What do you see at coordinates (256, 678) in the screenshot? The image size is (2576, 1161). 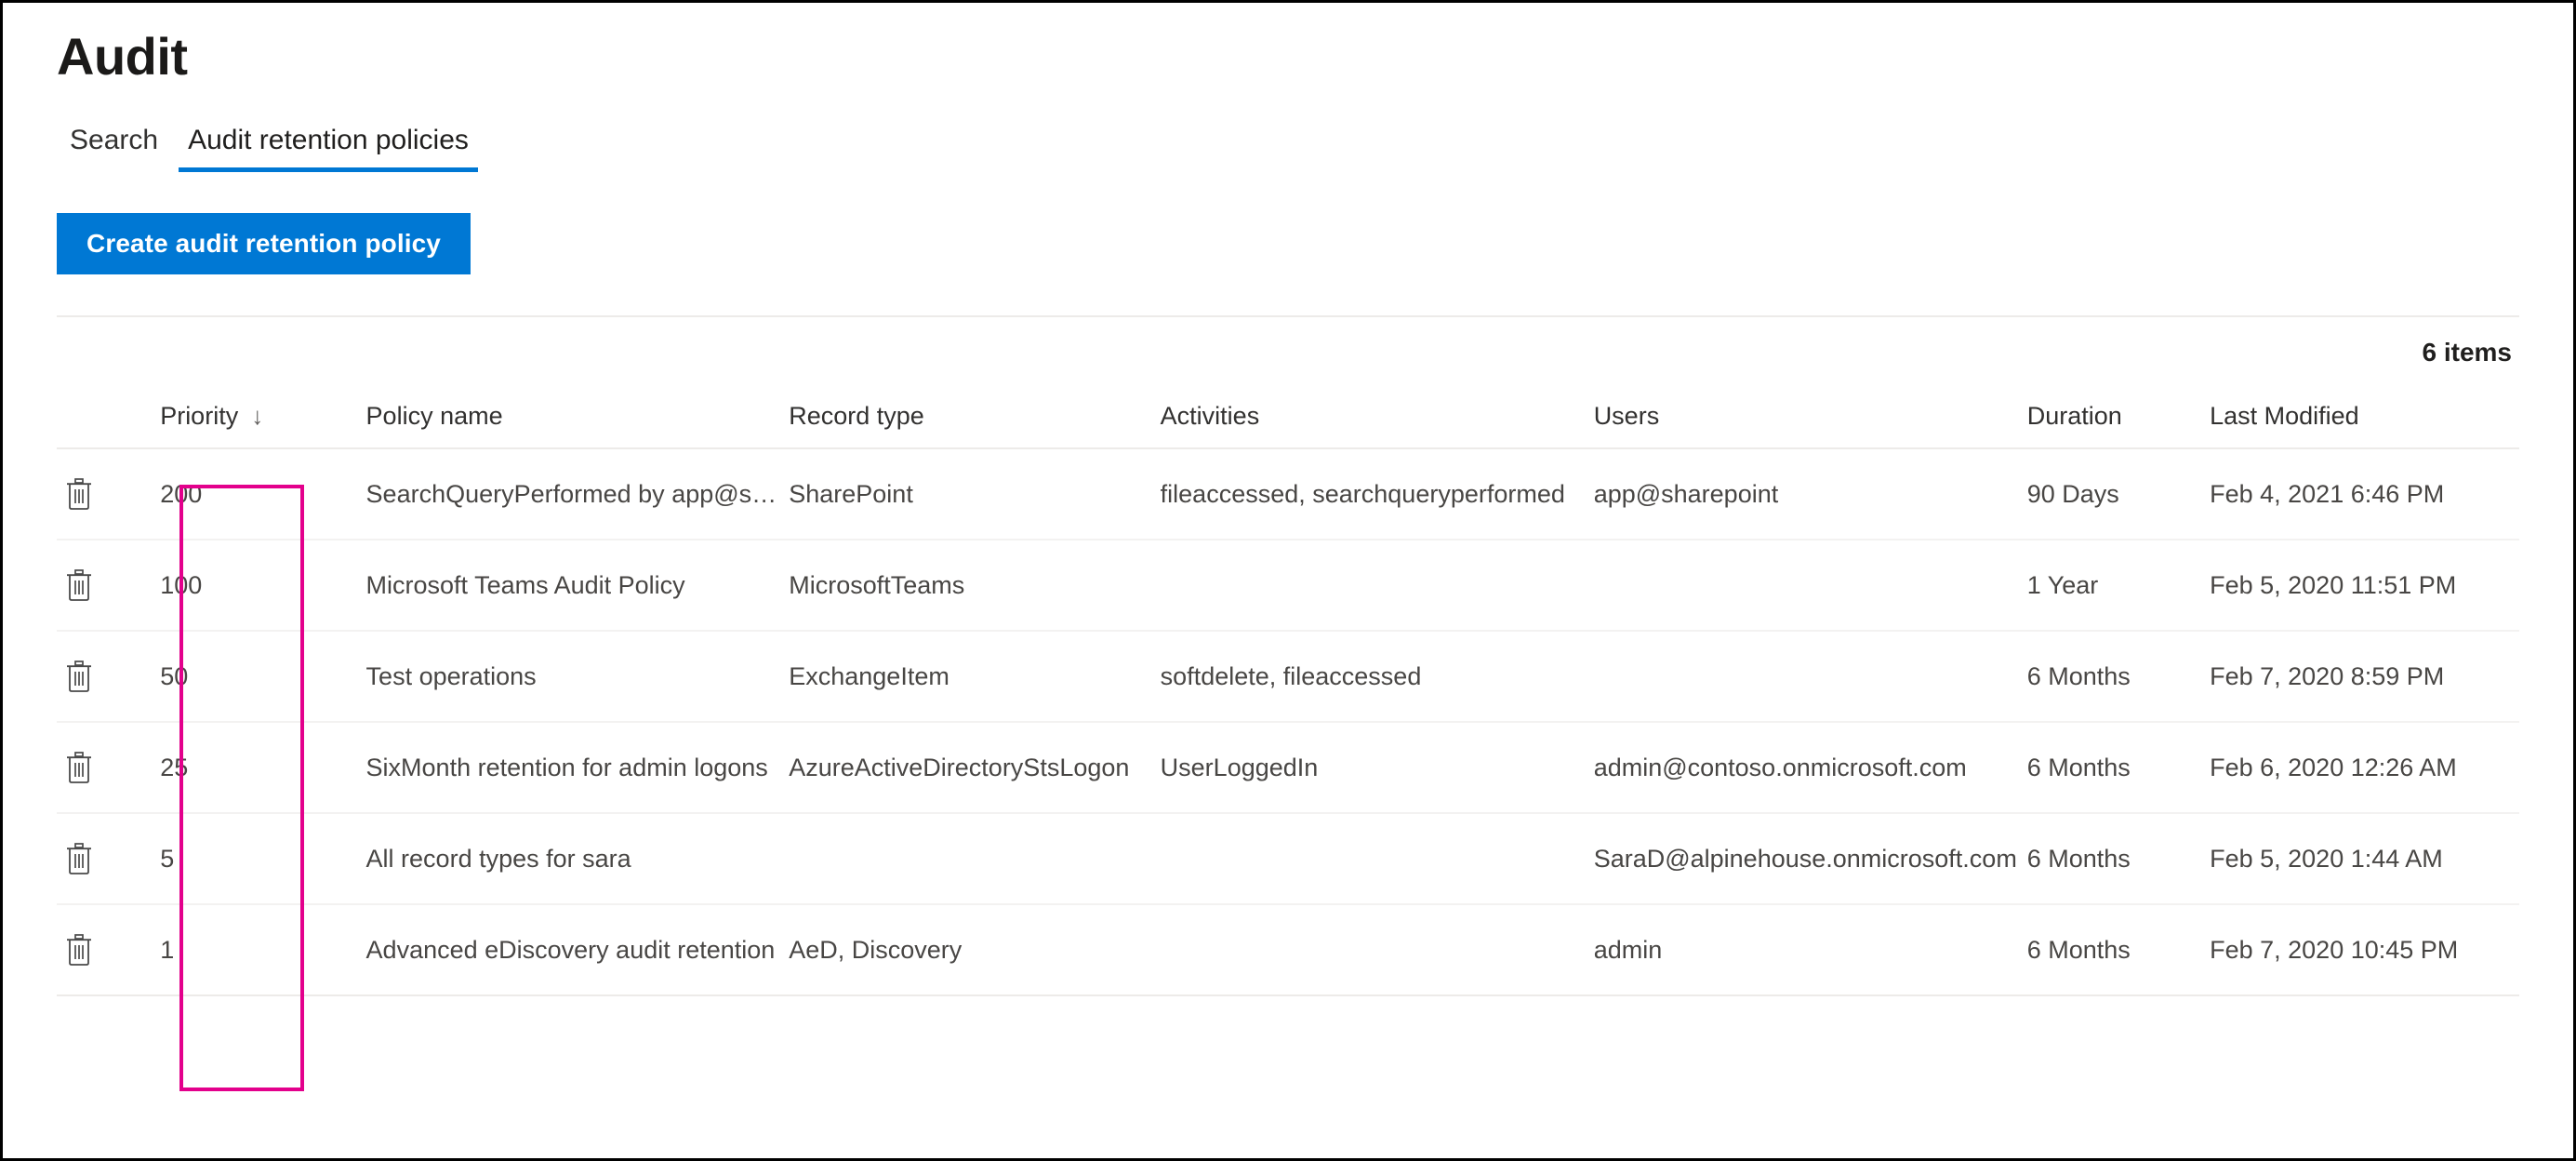 I see `cell-priority: 50` at bounding box center [256, 678].